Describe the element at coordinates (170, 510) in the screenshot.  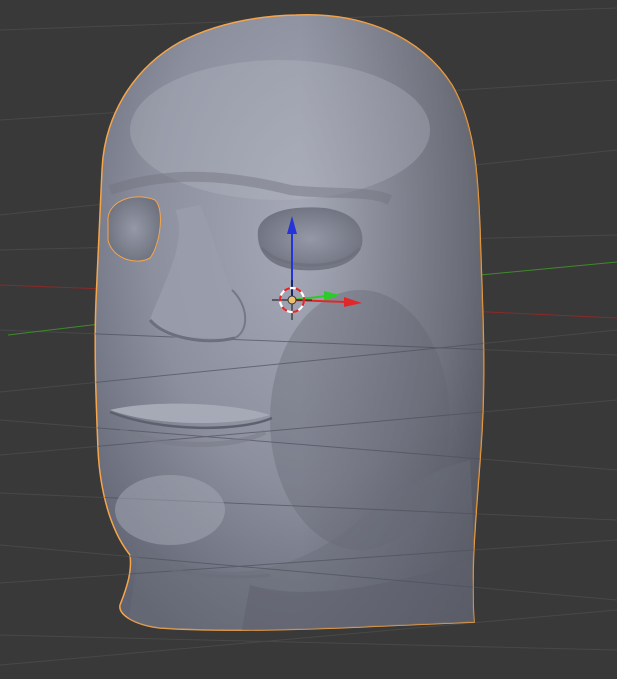
I see `chin` at that location.